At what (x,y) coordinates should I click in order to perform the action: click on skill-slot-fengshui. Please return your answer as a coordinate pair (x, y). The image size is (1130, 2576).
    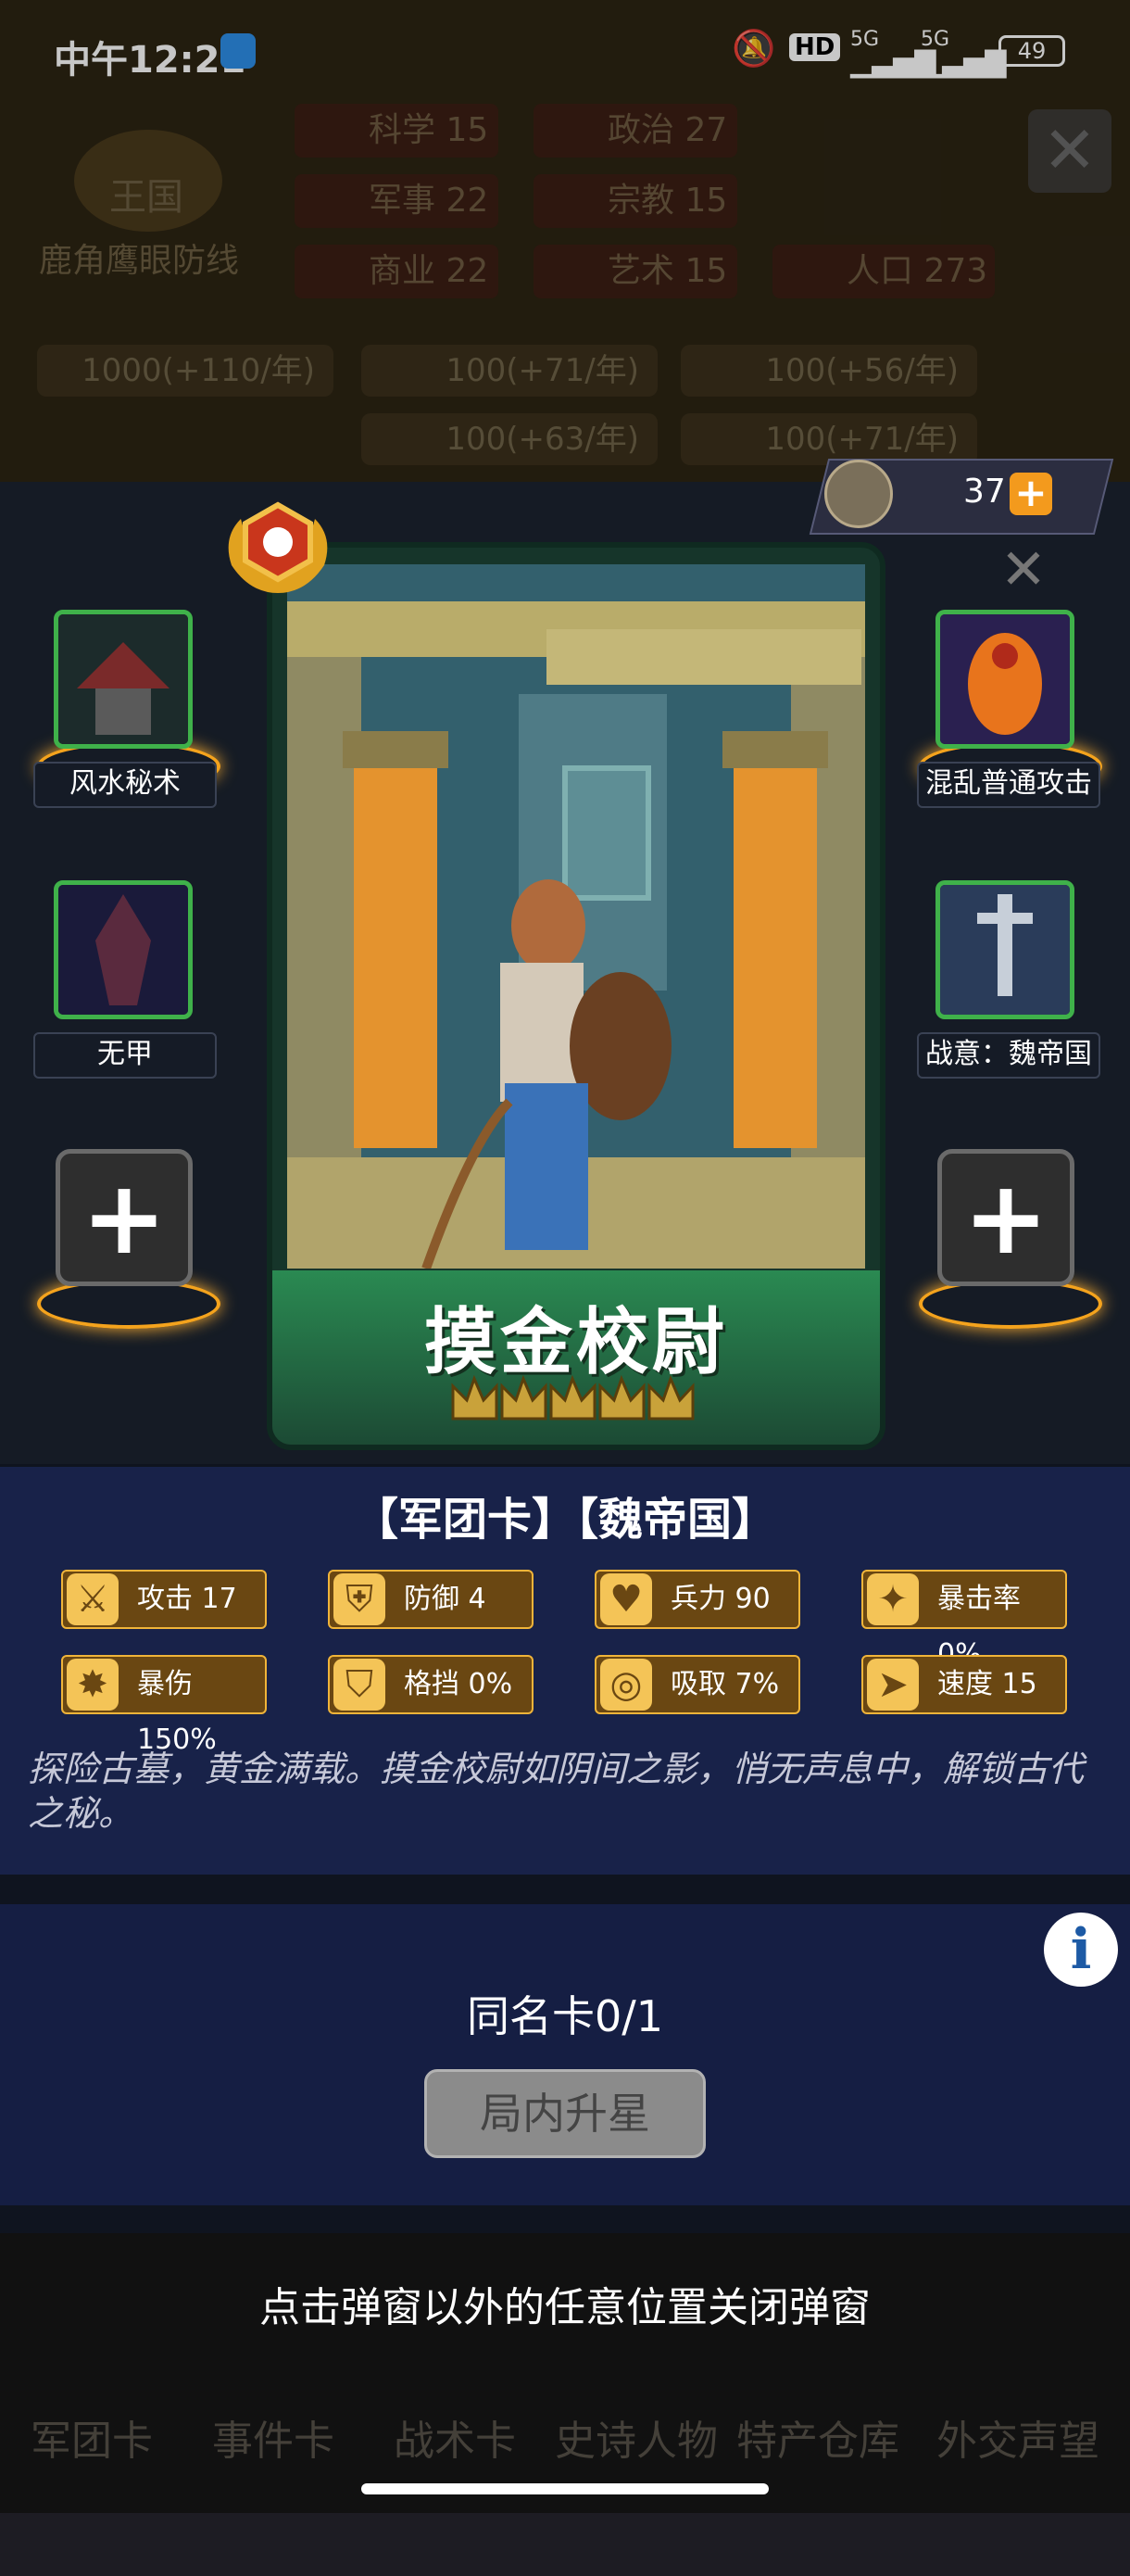
    Looking at the image, I should click on (123, 679).